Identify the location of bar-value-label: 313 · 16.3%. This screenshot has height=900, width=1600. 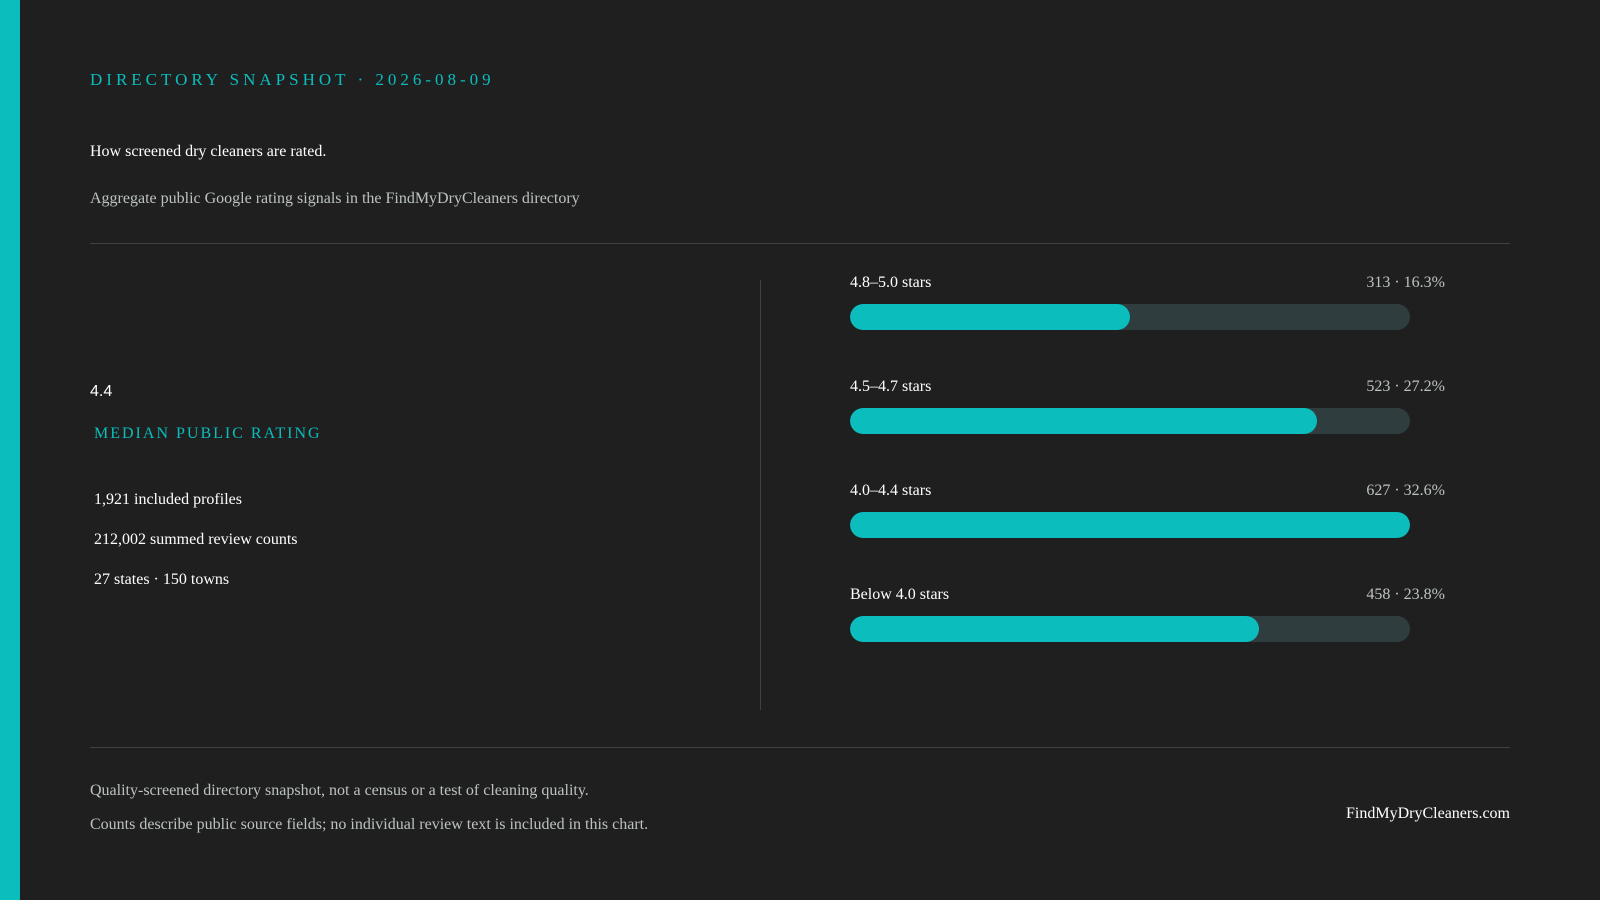
(1405, 282).